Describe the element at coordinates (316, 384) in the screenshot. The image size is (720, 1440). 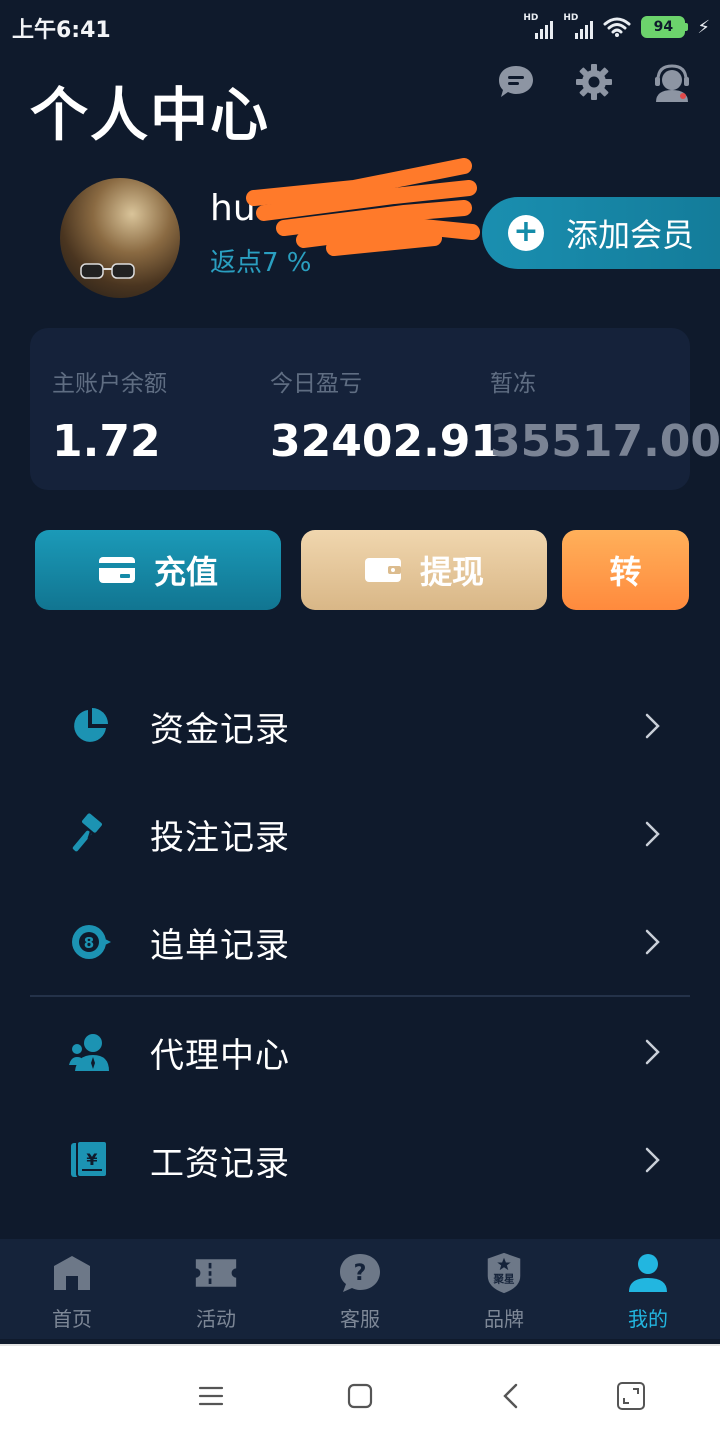
I see `balance-label: 今日盈亏` at that location.